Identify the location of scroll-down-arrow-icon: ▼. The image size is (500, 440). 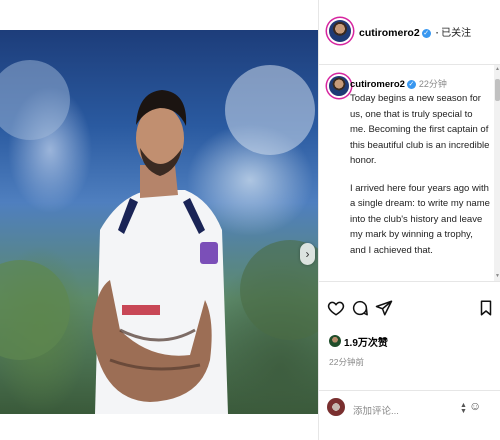
(497, 276).